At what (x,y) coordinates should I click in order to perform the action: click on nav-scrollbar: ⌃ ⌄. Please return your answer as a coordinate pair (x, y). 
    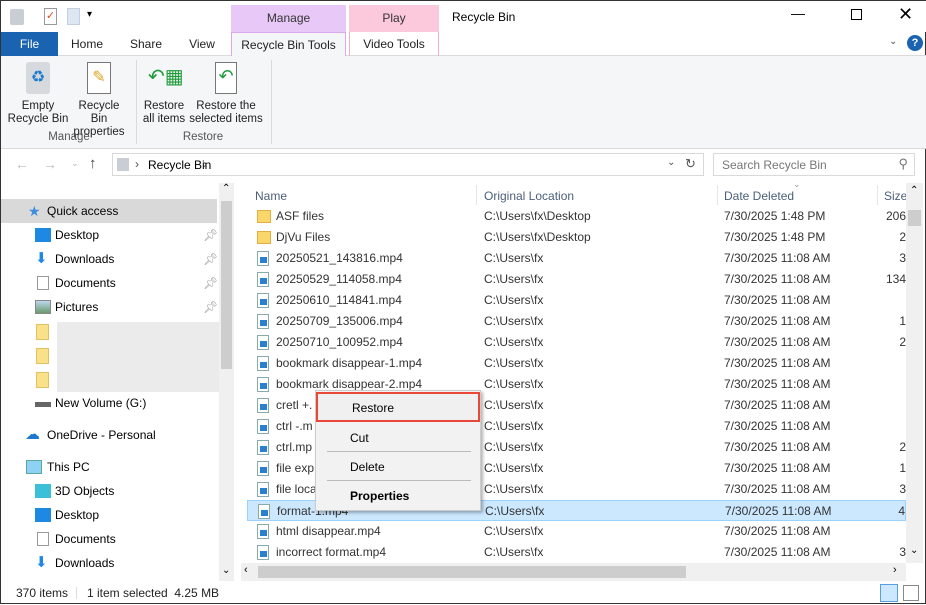
    Looking at the image, I should click on (226, 382).